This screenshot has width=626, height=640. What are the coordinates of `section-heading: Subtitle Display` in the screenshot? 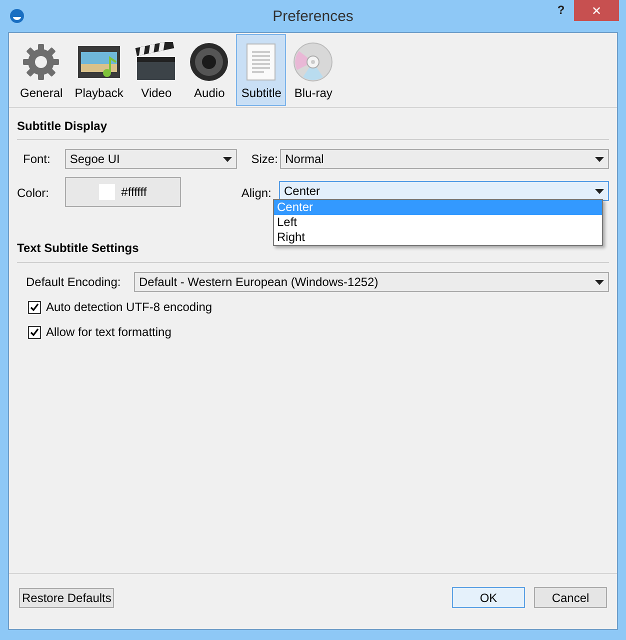 It's located at (62, 126).